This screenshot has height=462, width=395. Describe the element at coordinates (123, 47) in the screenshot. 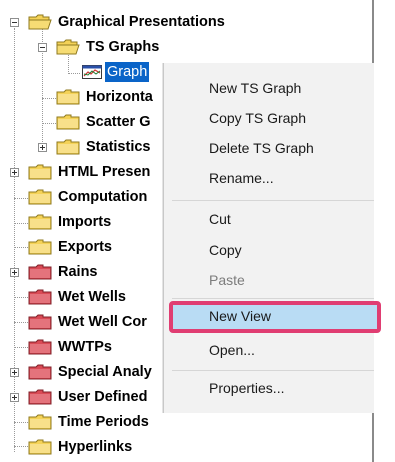

I see `tree-node-label: TS Graphs` at that location.